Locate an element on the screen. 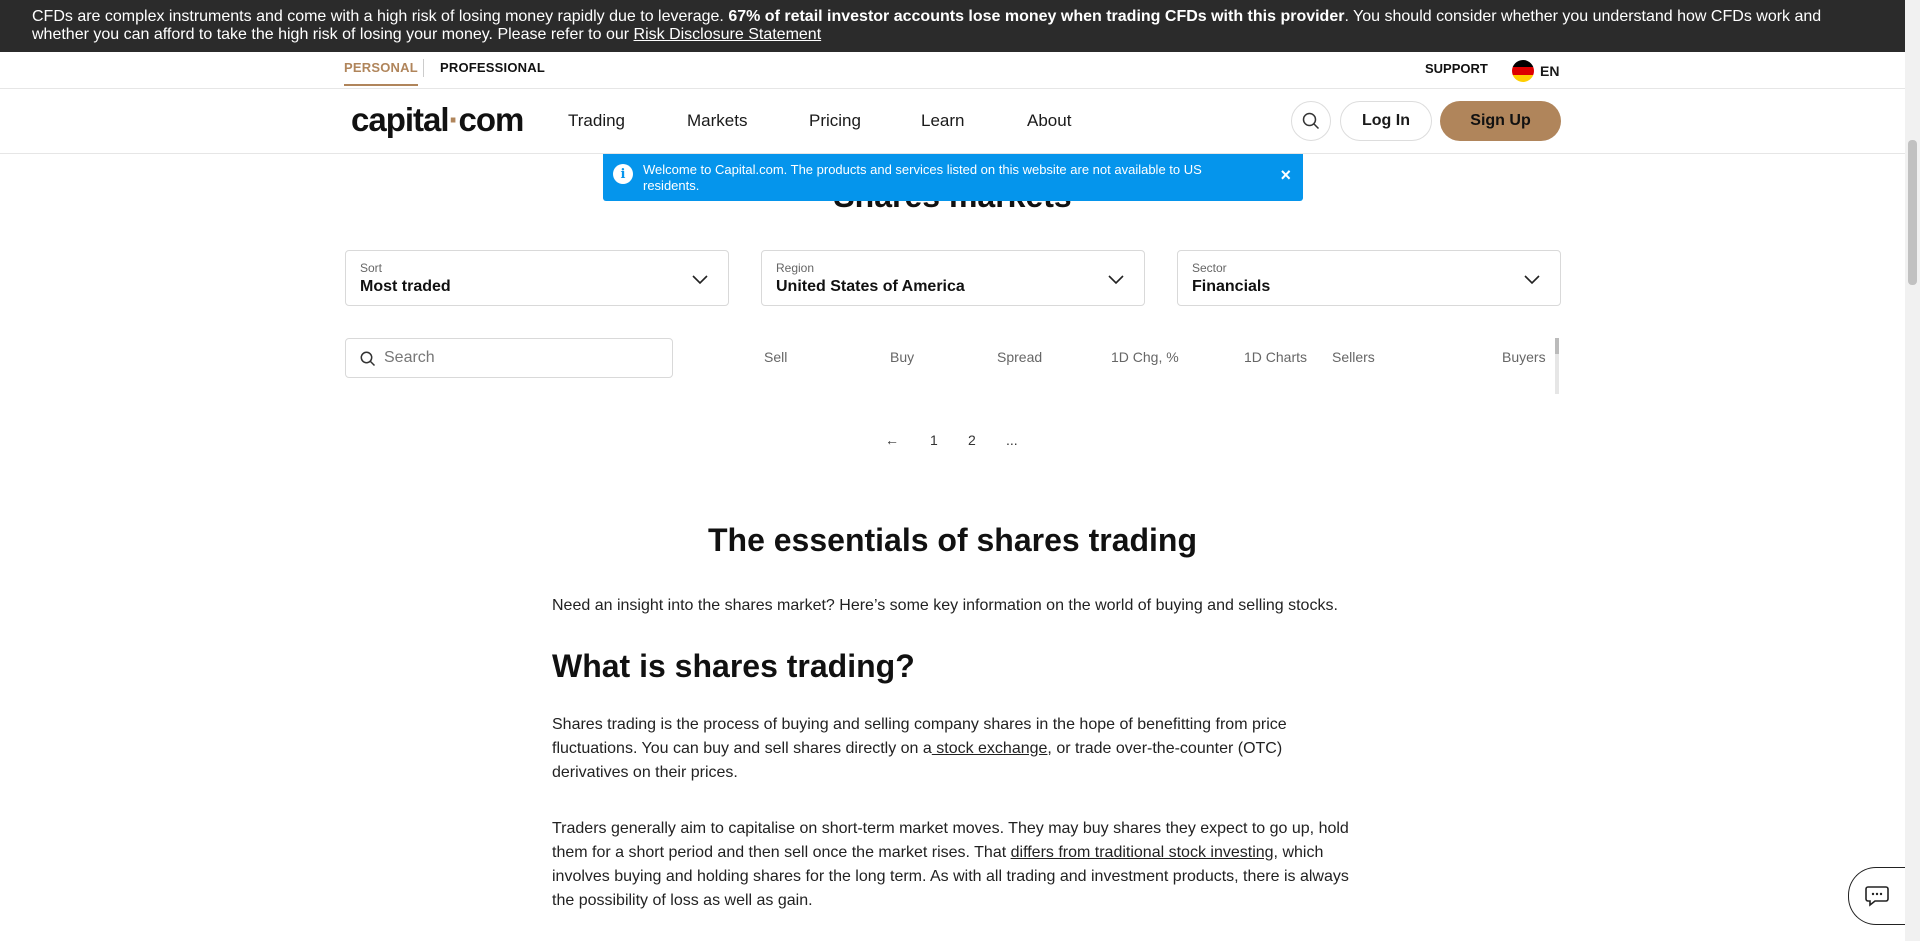 The image size is (1920, 941). close-icon: × is located at coordinates (1285, 175).